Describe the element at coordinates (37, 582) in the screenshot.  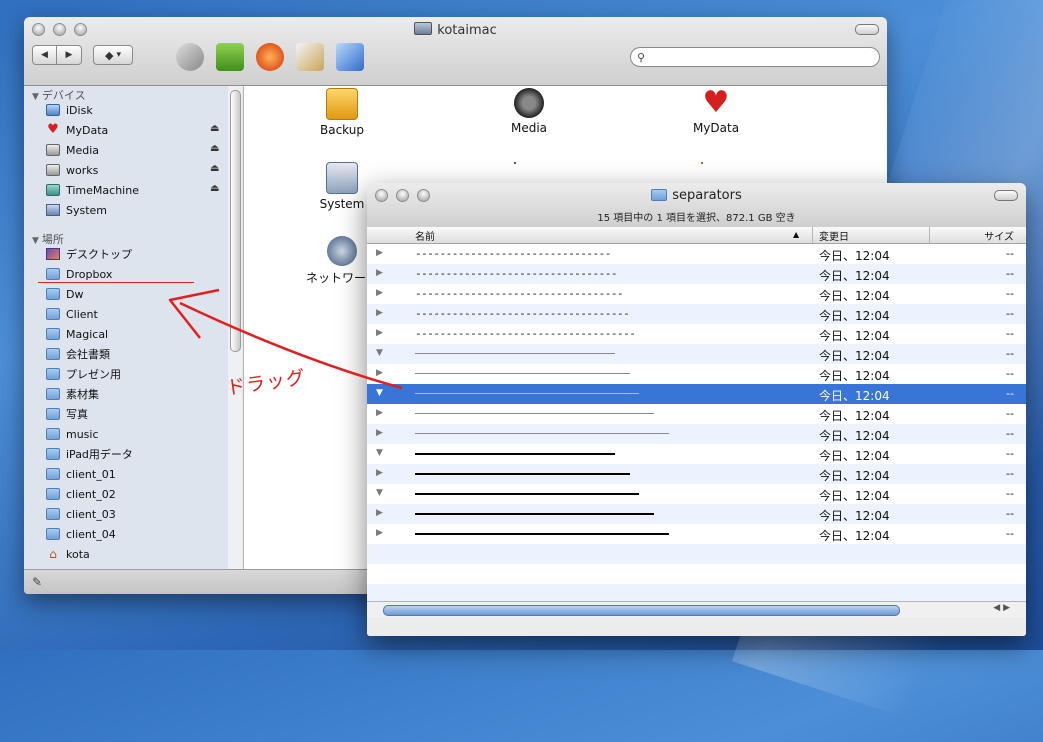
I see `action-tool-icon: ✎` at that location.